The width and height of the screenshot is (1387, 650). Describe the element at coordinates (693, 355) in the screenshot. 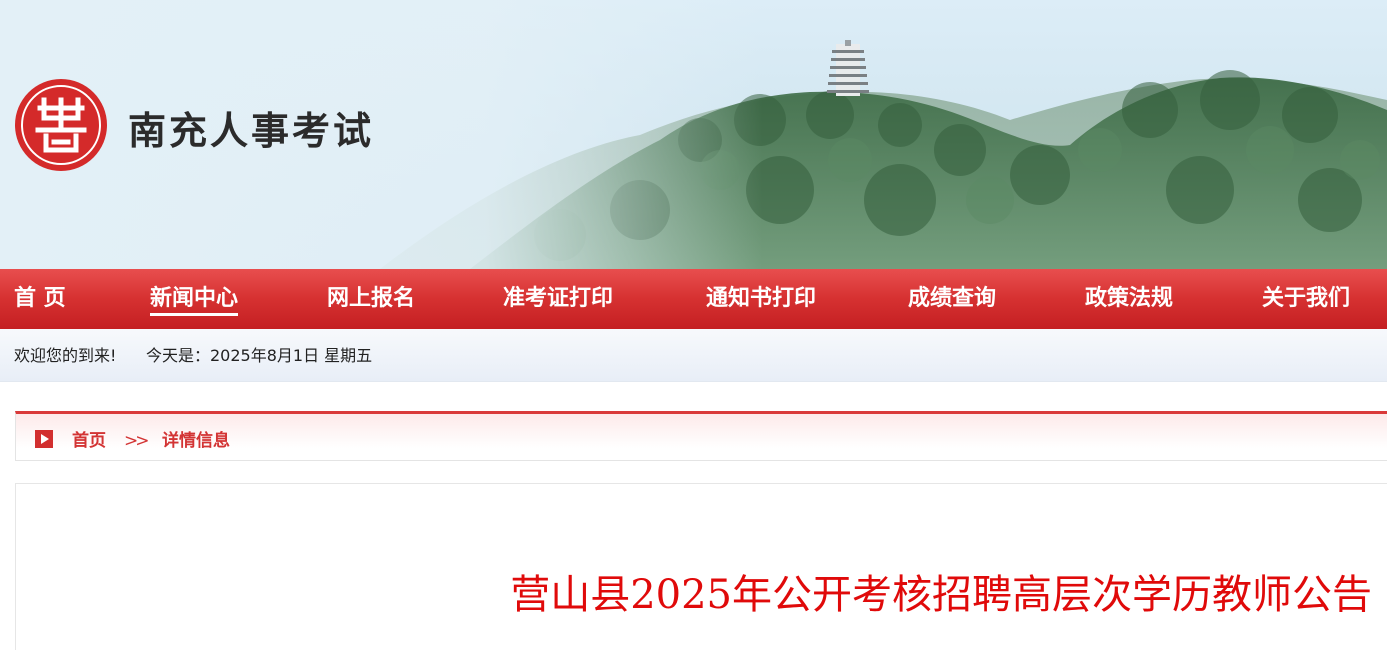

I see `welcome-bar: 欢迎您的到来! 今天是：2025年8月1日 星期五` at that location.